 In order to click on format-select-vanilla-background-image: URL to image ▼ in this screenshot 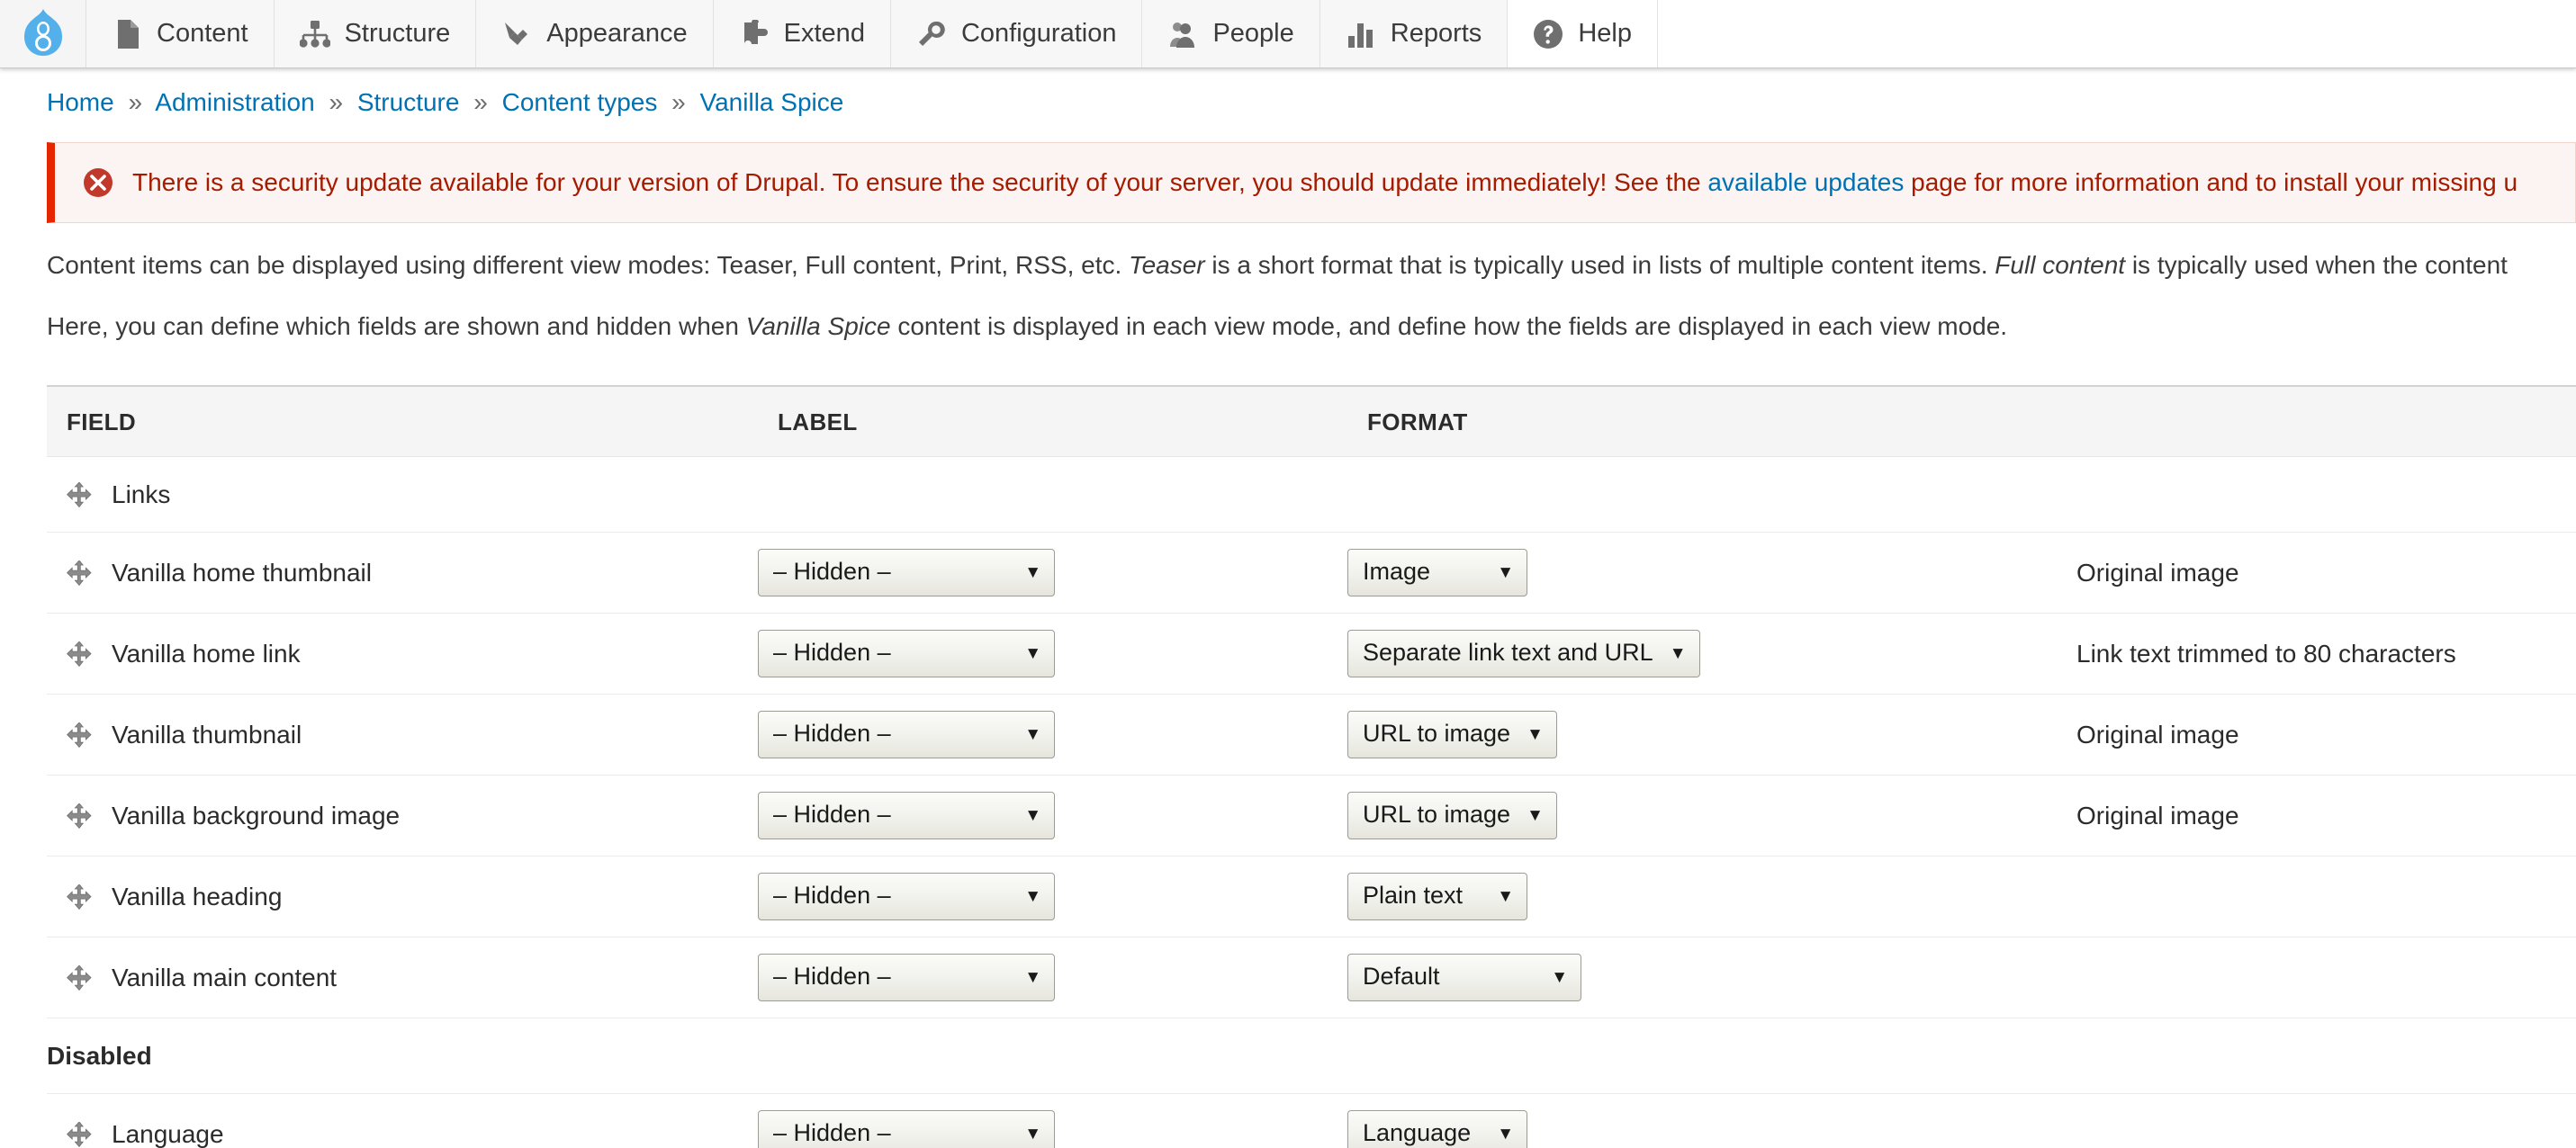, I will do `click(1452, 815)`.